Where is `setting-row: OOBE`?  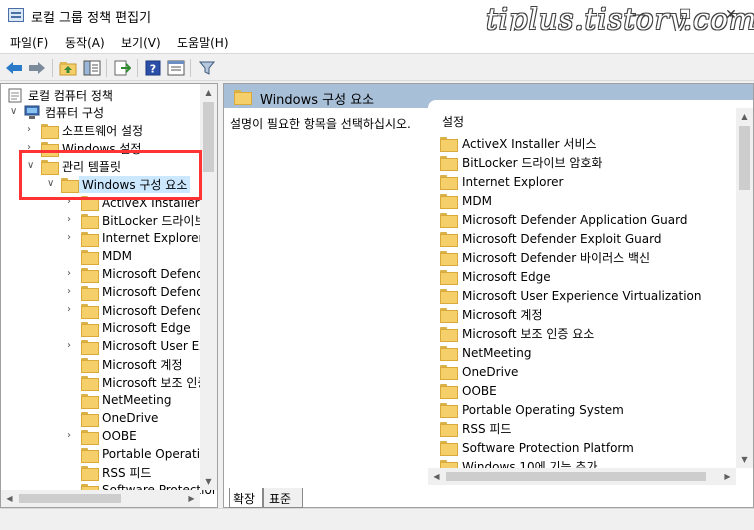
setting-row: OOBE is located at coordinates (468, 390).